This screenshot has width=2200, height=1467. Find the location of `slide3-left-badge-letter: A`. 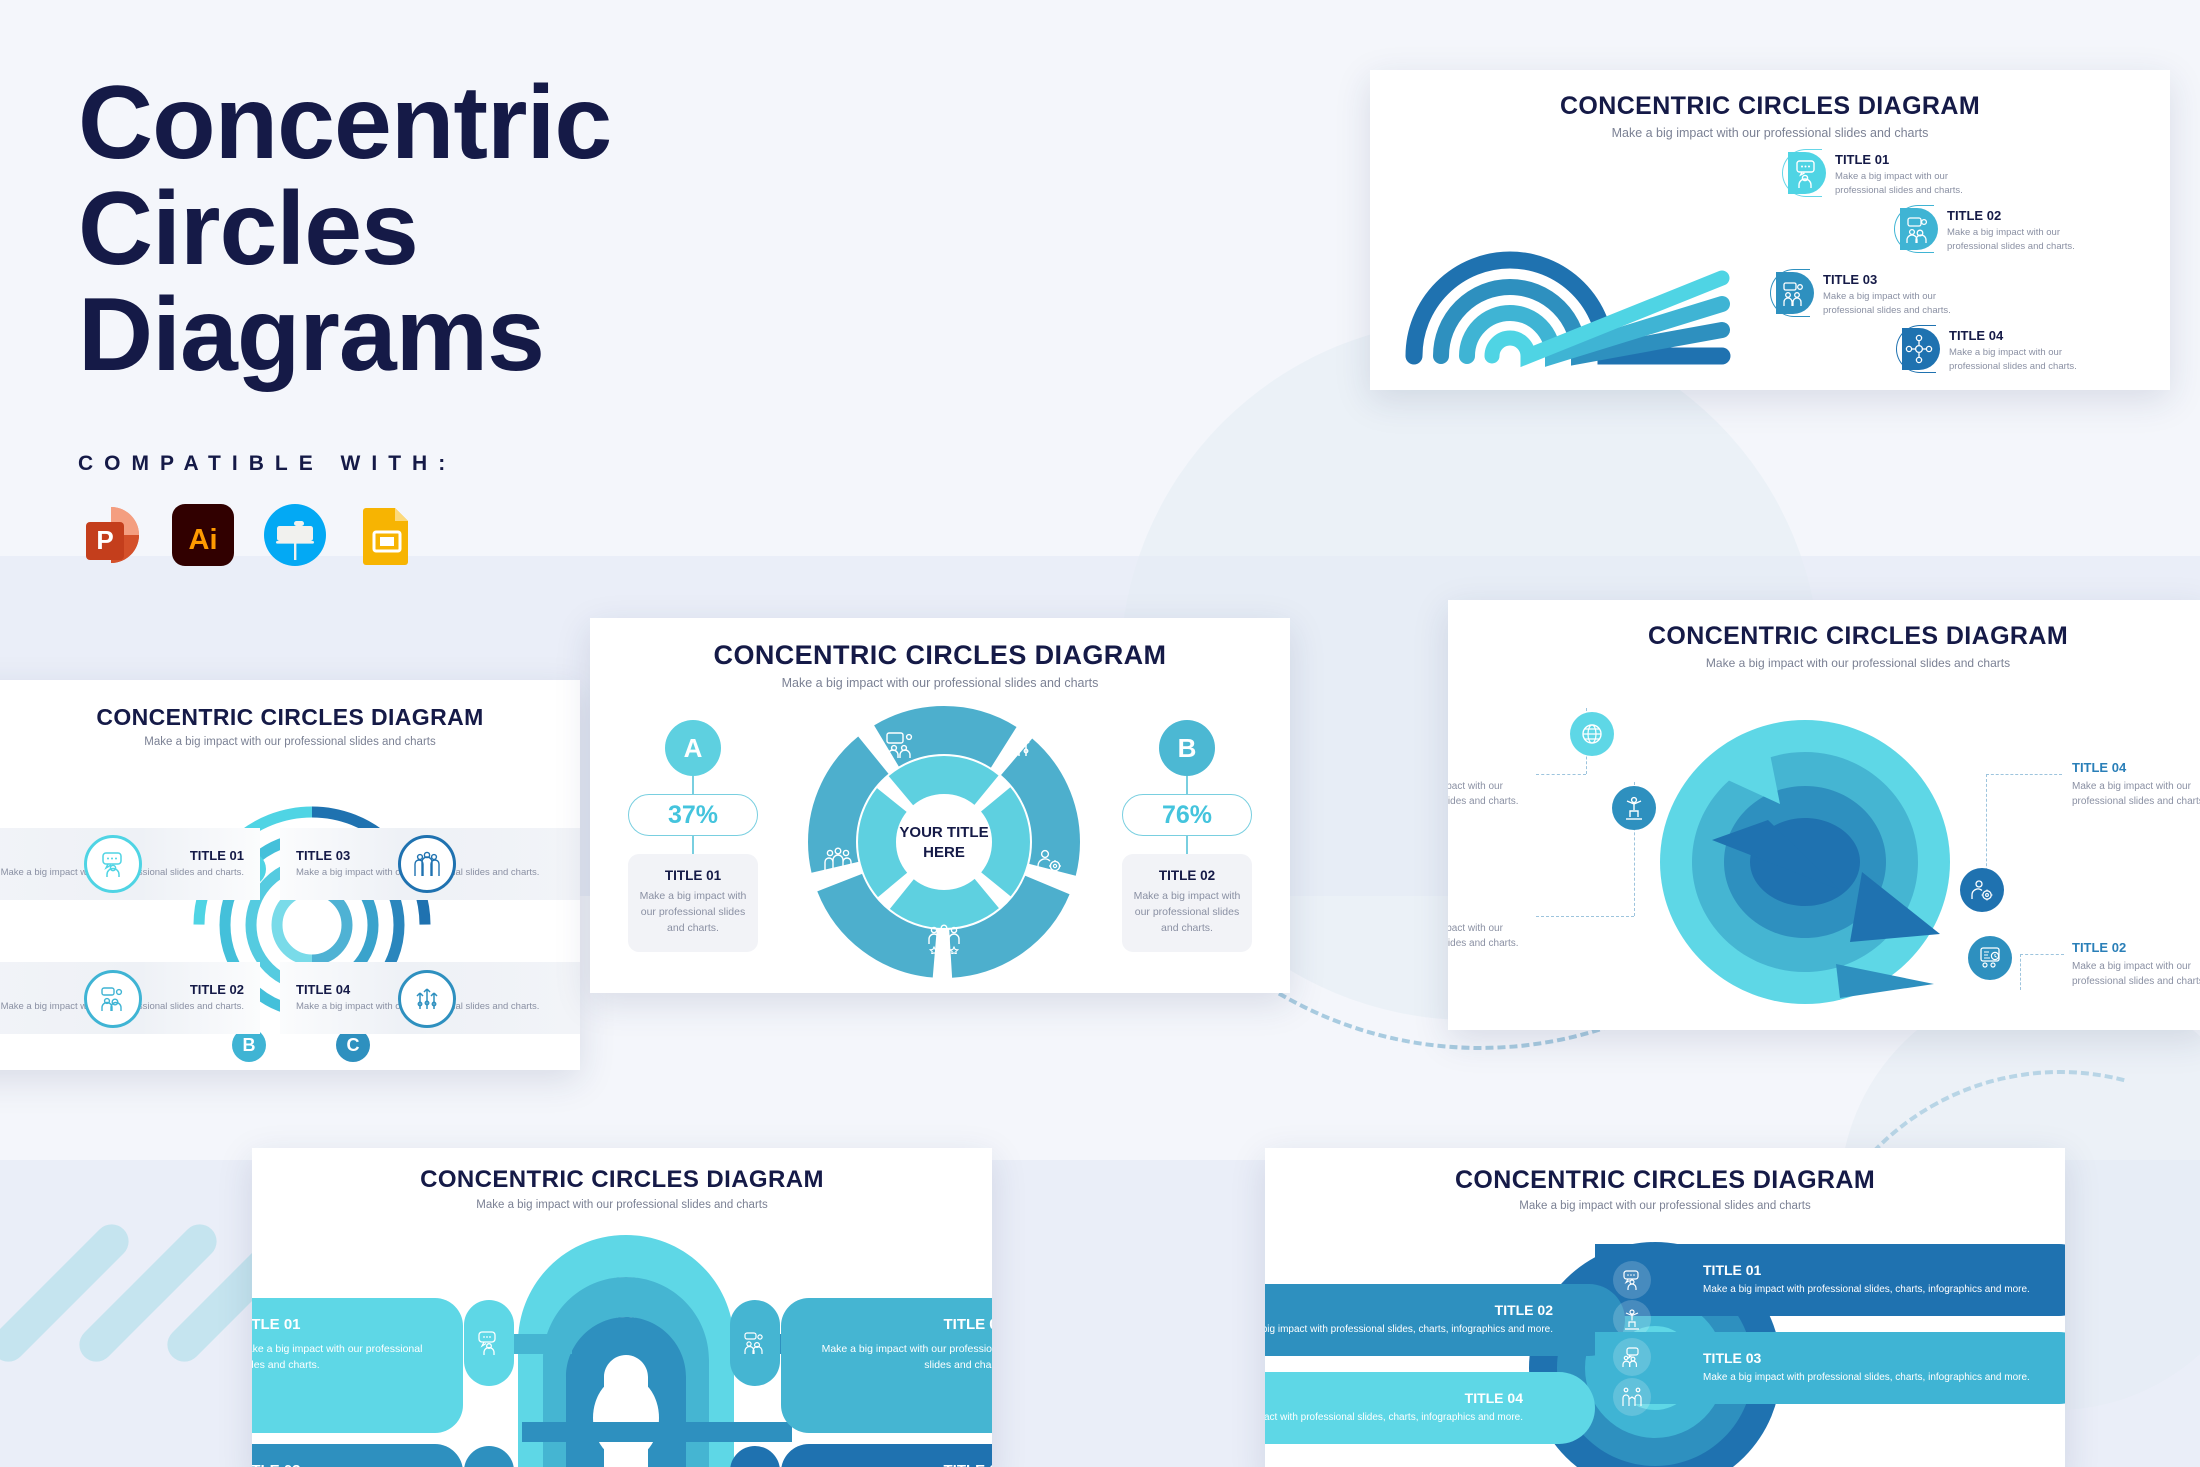

slide3-left-badge-letter: A is located at coordinates (693, 747).